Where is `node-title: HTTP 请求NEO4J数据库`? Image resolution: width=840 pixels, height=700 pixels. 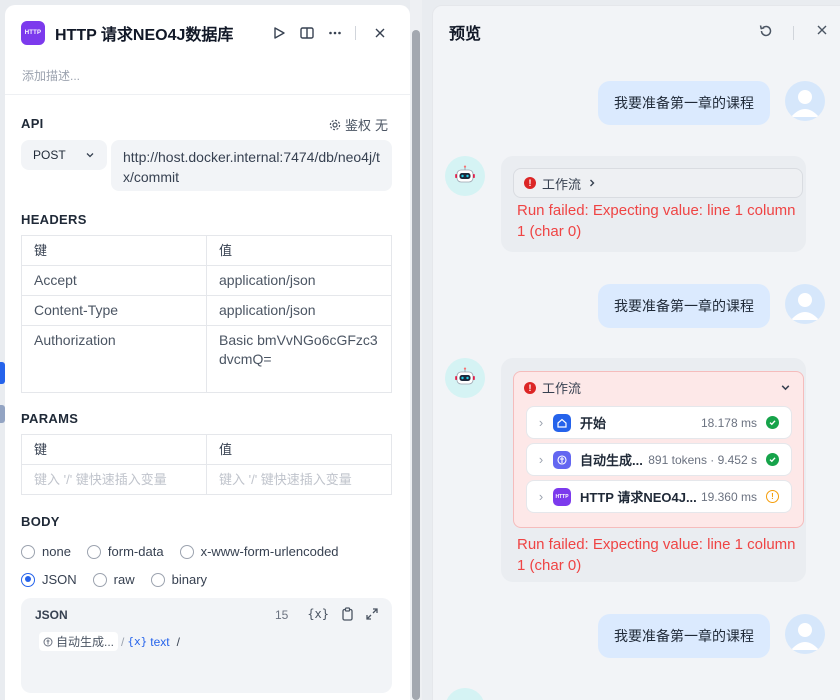
node-title: HTTP 请求NEO4J数据库 is located at coordinates (144, 33).